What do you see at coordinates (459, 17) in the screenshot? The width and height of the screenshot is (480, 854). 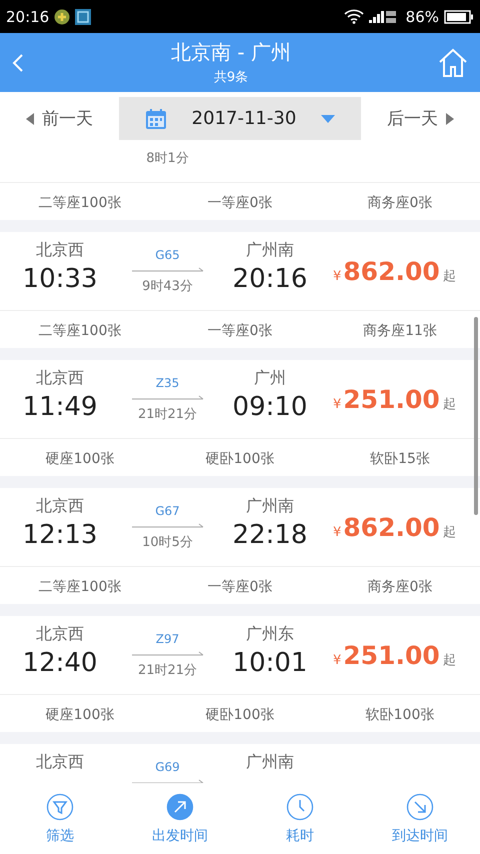 I see `battery-icon` at bounding box center [459, 17].